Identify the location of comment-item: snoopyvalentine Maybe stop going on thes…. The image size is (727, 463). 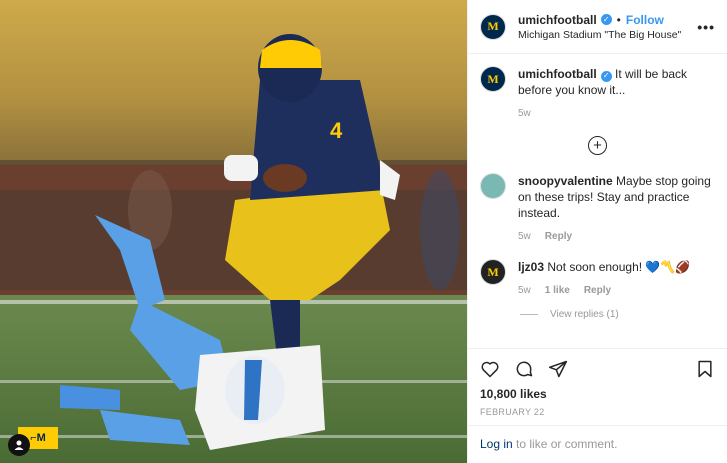
(597, 209).